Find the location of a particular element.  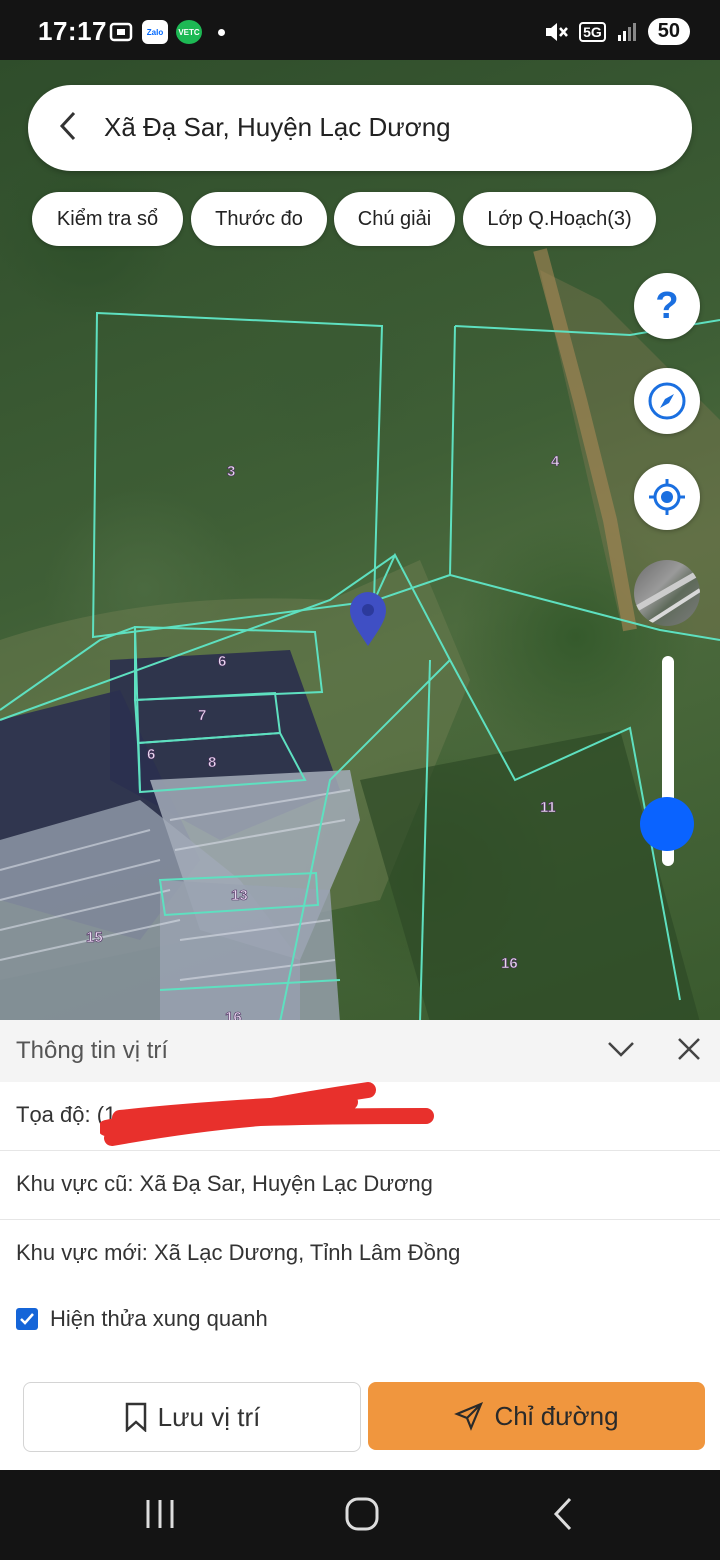

zalo-icon: Zalo is located at coordinates (155, 32).